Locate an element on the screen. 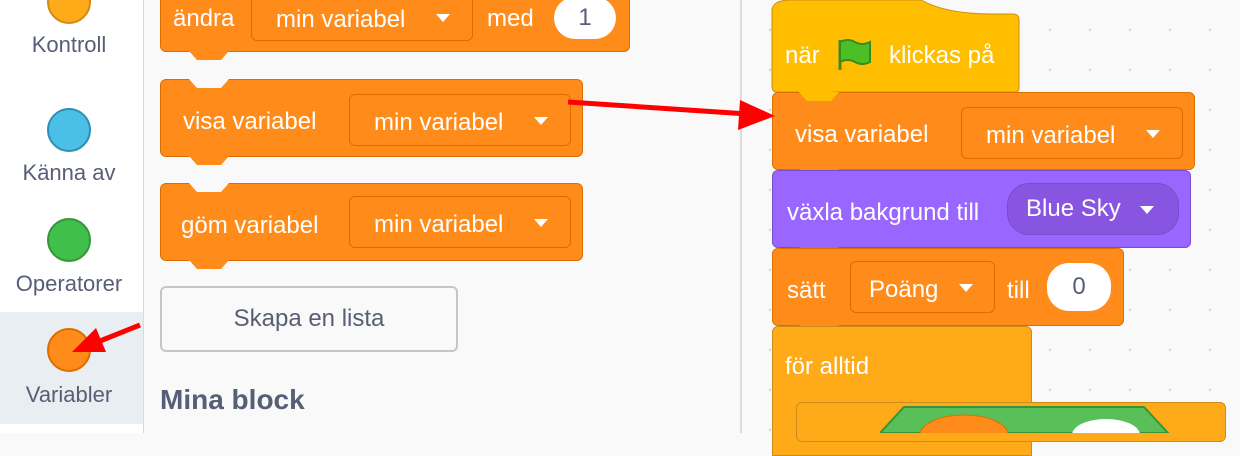 The width and height of the screenshot is (1240, 456). number-input: 0 is located at coordinates (1079, 287).